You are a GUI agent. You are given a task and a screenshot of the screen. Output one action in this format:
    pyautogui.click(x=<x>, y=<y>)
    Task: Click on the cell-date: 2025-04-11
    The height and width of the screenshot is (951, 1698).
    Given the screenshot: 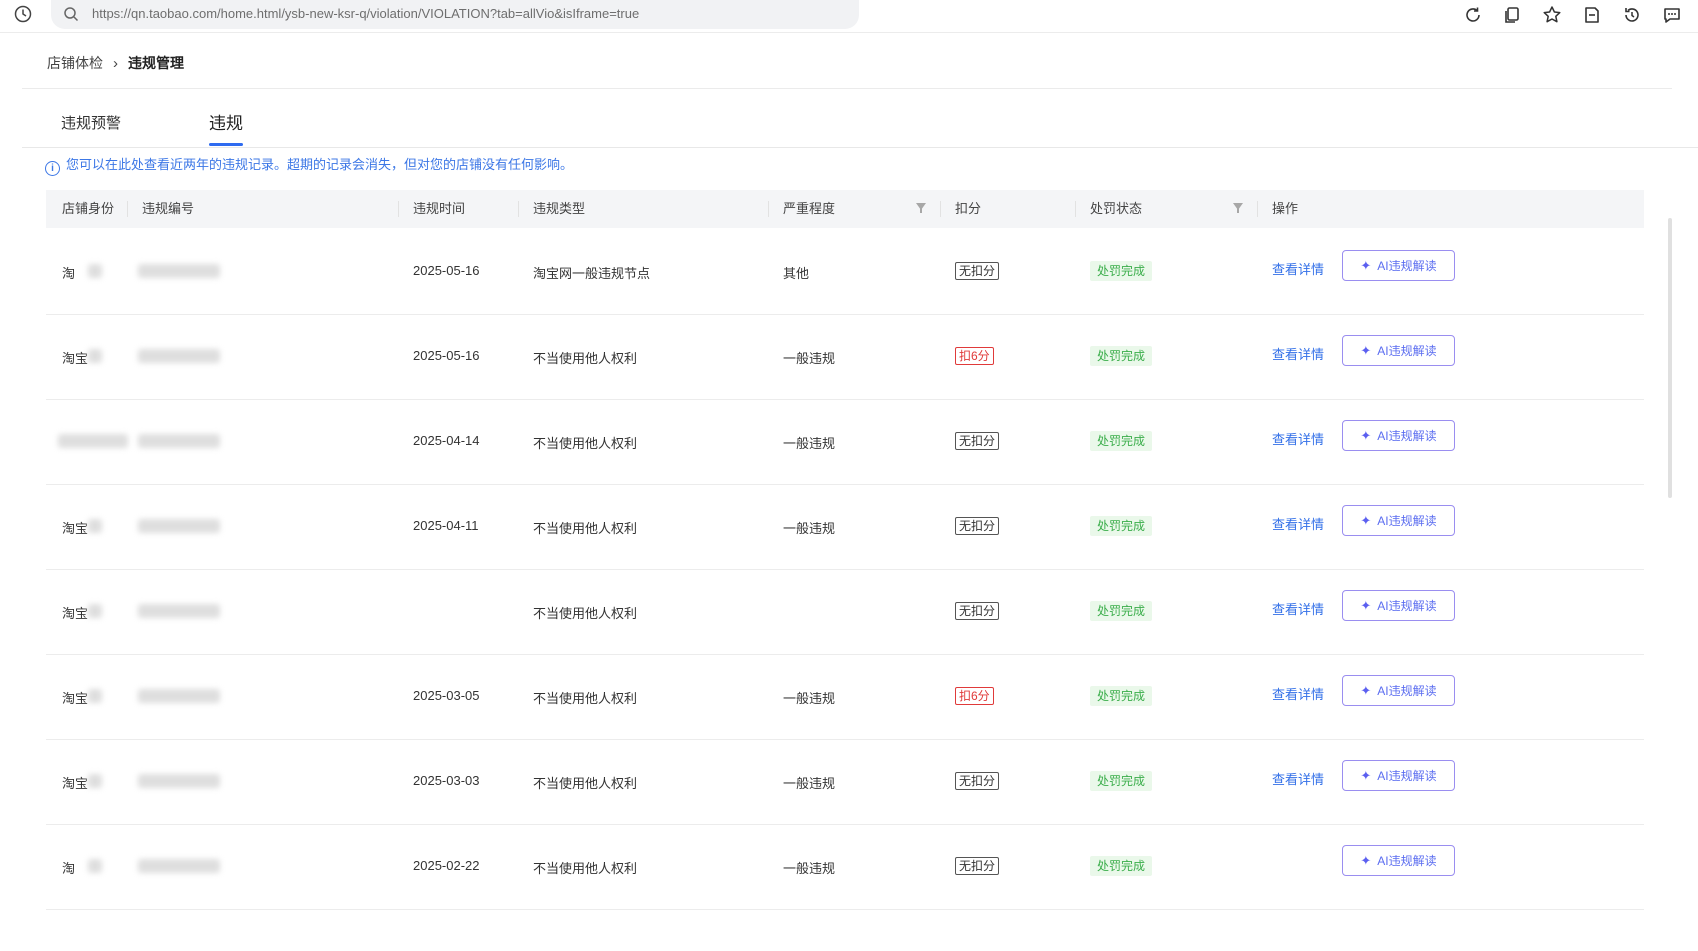 What is the action you would take?
    pyautogui.click(x=446, y=525)
    